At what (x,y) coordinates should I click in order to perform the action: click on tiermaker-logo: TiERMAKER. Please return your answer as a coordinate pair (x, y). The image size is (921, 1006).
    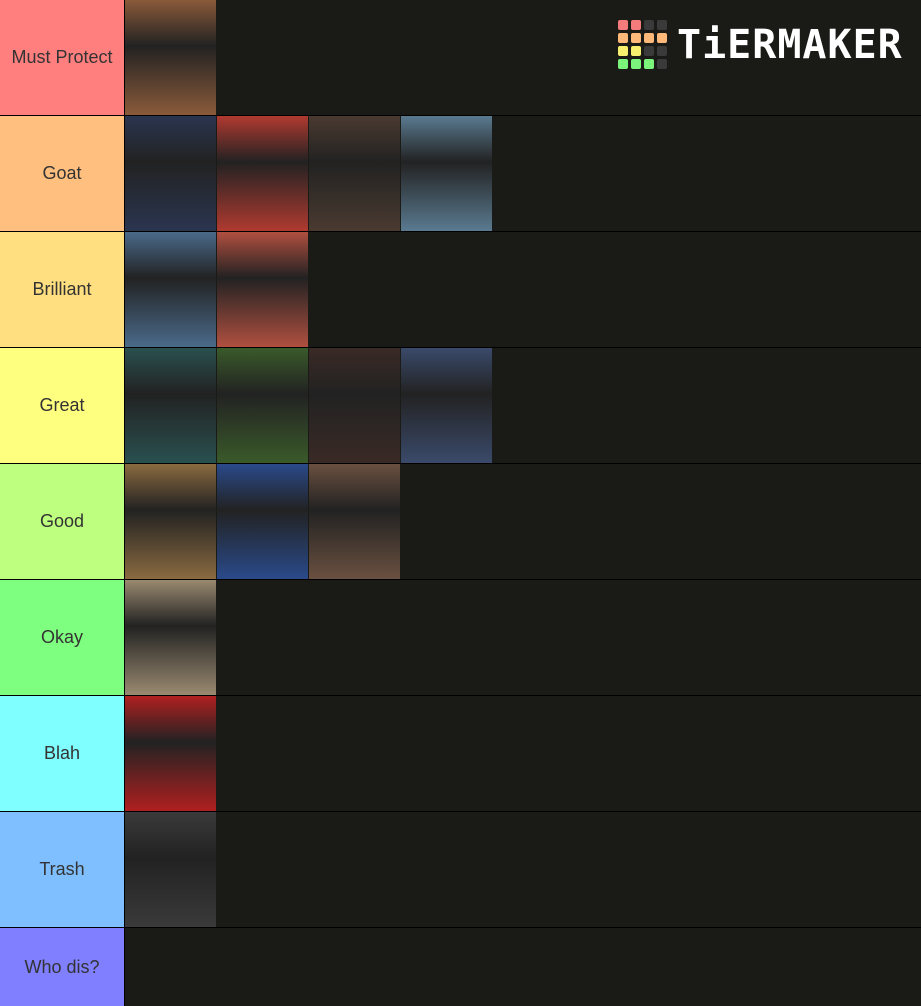
    Looking at the image, I should click on (760, 44).